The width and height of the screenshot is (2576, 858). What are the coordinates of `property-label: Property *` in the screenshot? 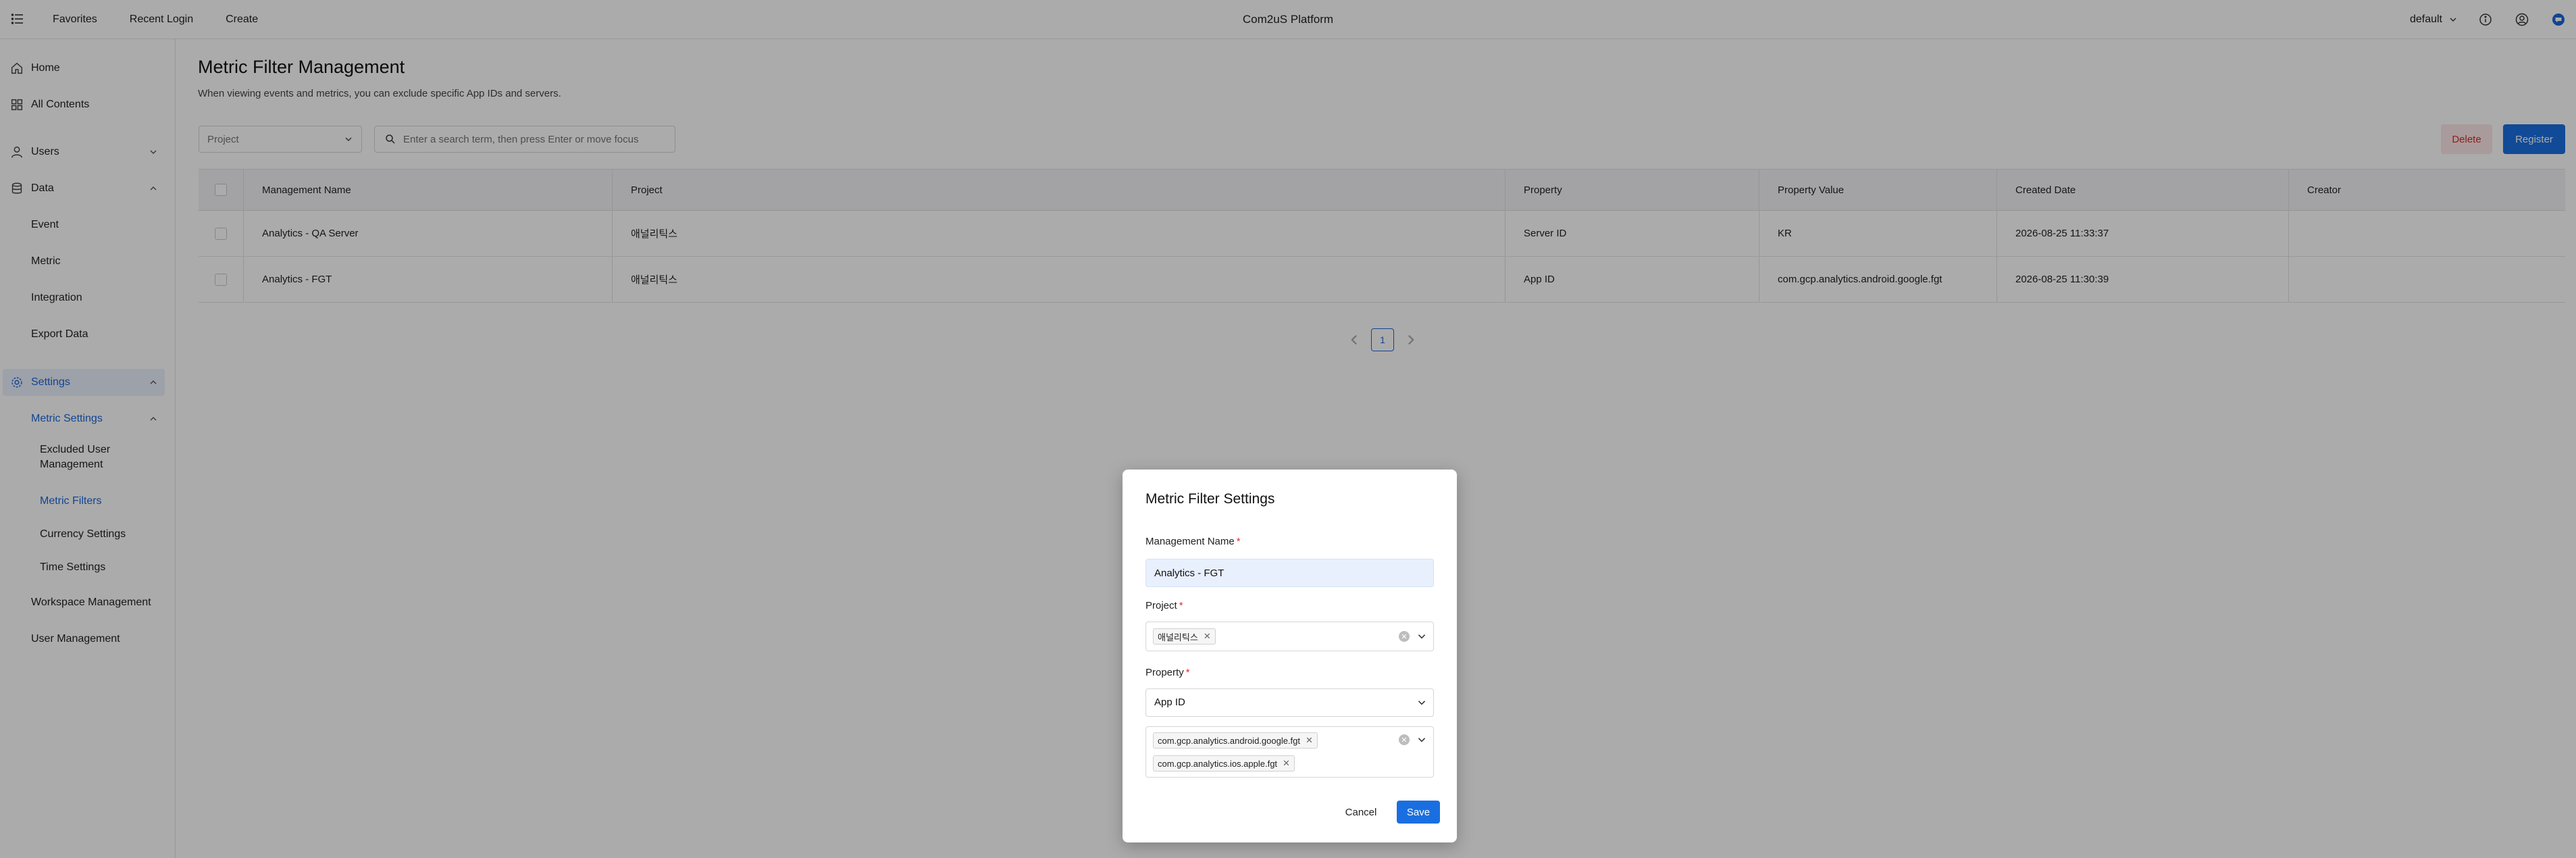 It's located at (1167, 672).